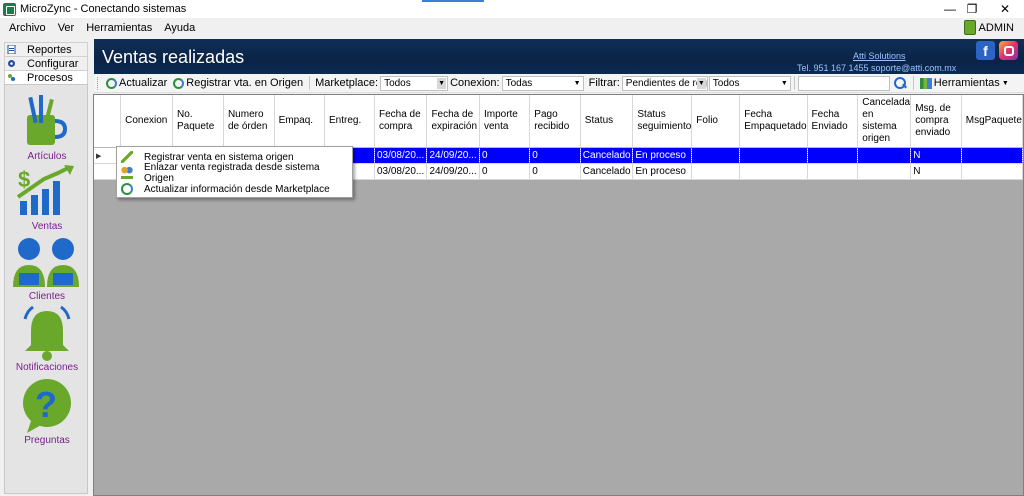  What do you see at coordinates (749, 83) in the screenshot?
I see `filter2-select: Todos ▼` at bounding box center [749, 83].